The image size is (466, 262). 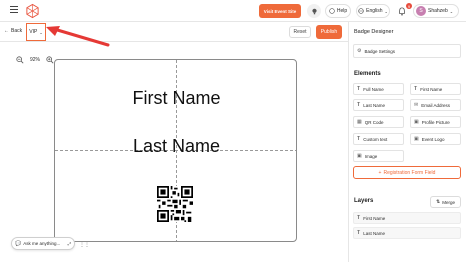 What do you see at coordinates (78, 36) in the screenshot?
I see `annotation-arrow-icon` at bounding box center [78, 36].